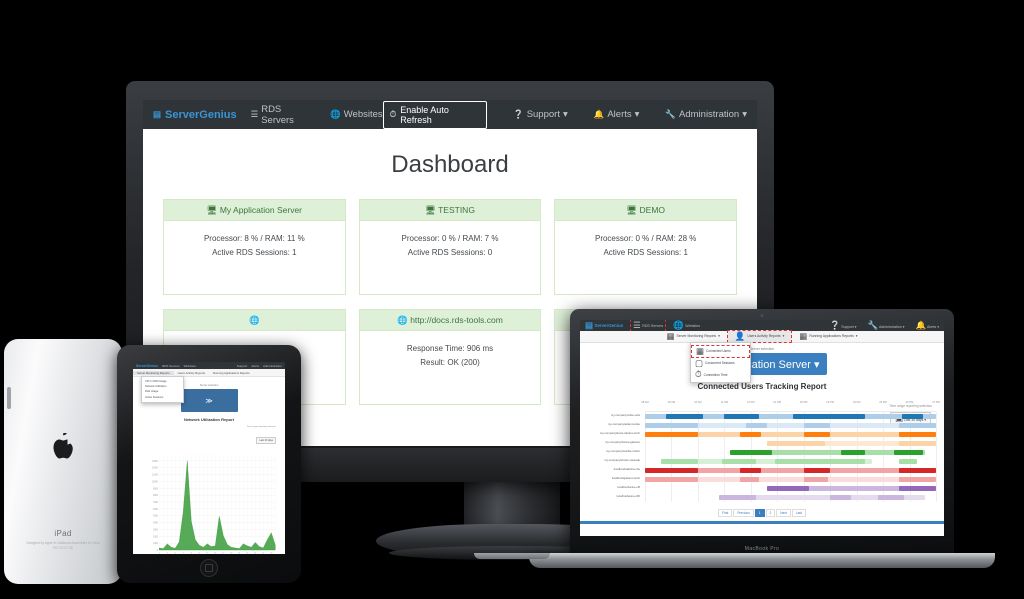 This screenshot has height=599, width=1024. I want to click on server-selection-button: ≫, so click(209, 400).